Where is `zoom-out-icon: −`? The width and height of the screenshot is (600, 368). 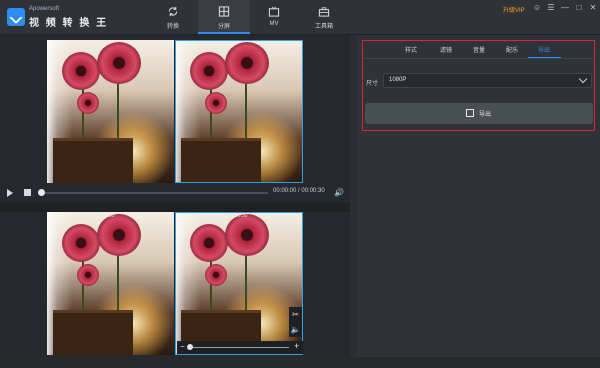
zoom-out-icon: − is located at coordinates (182, 346).